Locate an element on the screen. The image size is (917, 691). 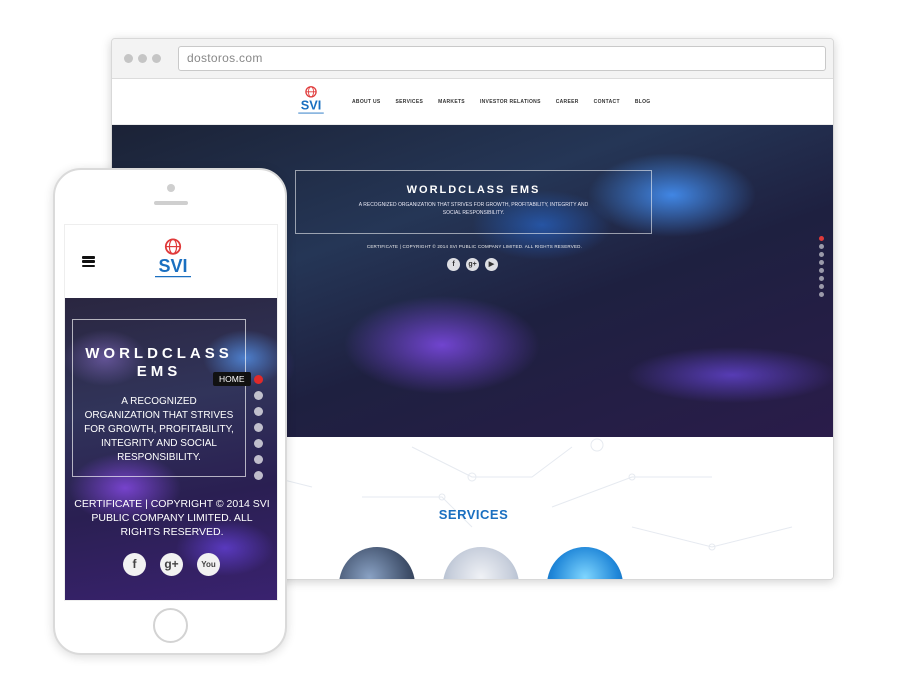
phone-camera is located at coordinates (171, 188).